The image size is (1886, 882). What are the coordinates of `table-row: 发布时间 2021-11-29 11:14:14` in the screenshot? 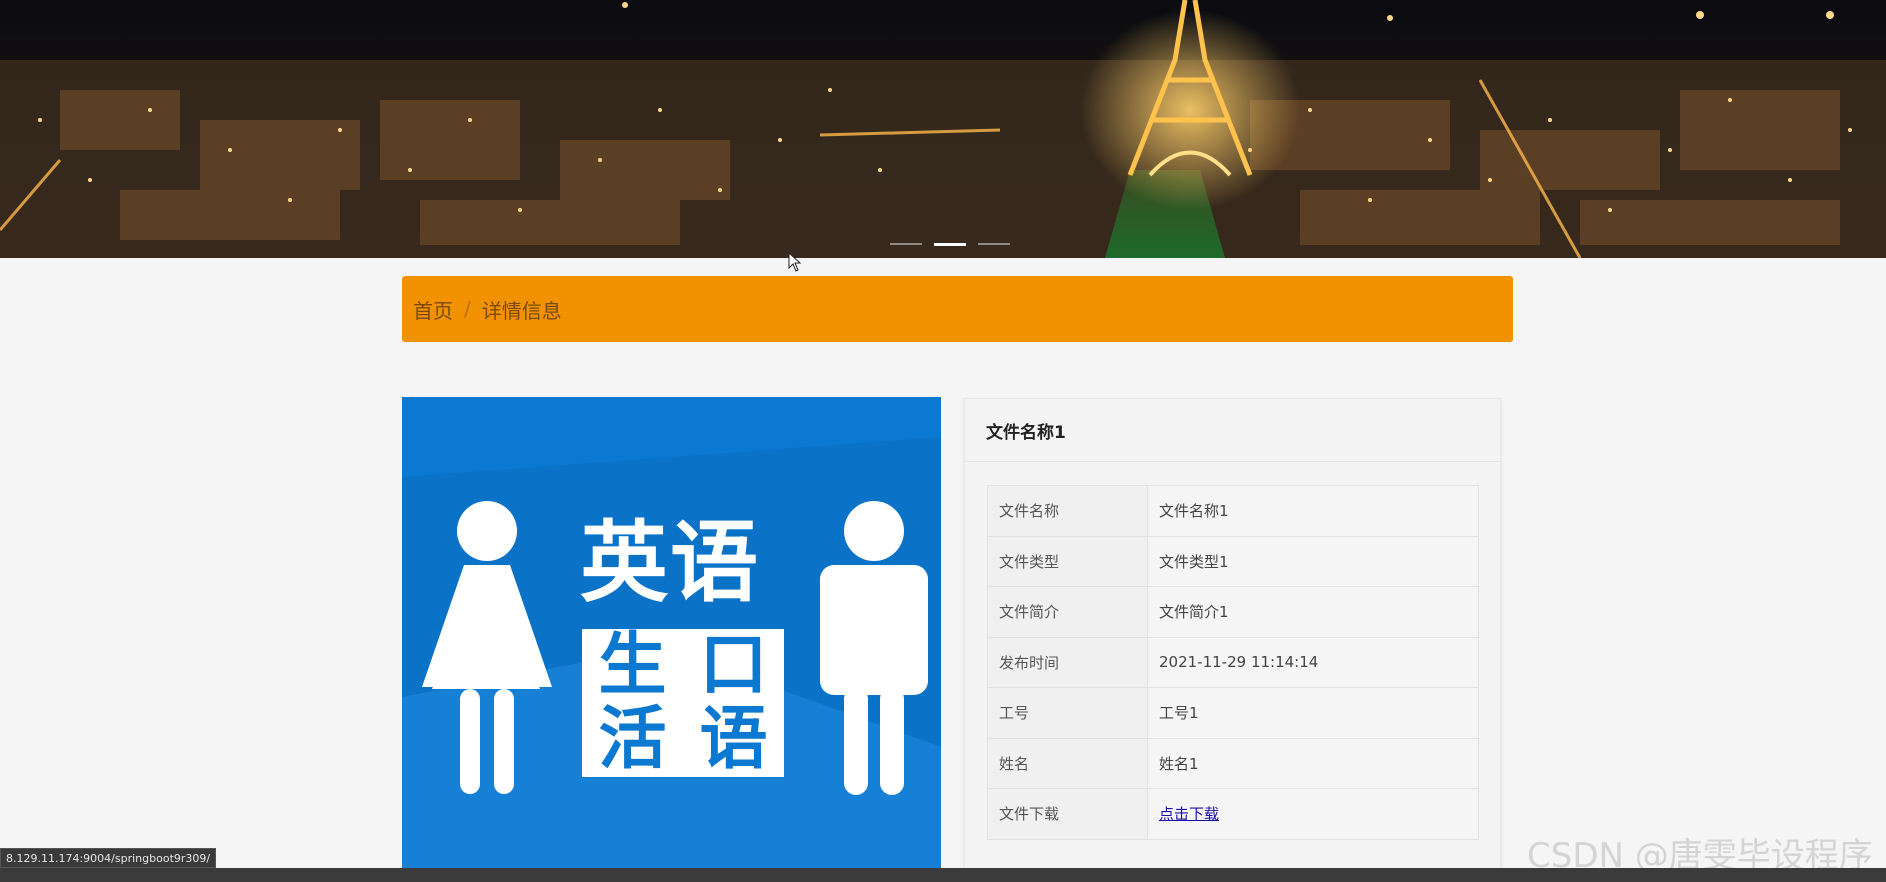 It's located at (1233, 662).